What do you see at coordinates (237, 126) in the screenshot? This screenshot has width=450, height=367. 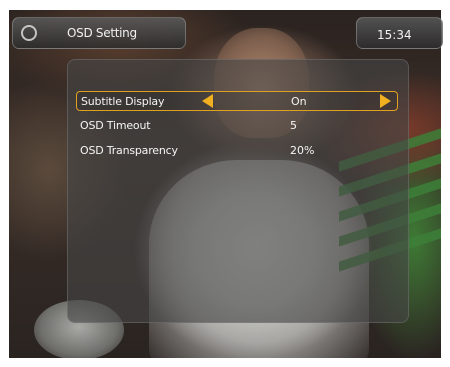 I see `menu-item-osd-timeout: OSD Timeout 5` at bounding box center [237, 126].